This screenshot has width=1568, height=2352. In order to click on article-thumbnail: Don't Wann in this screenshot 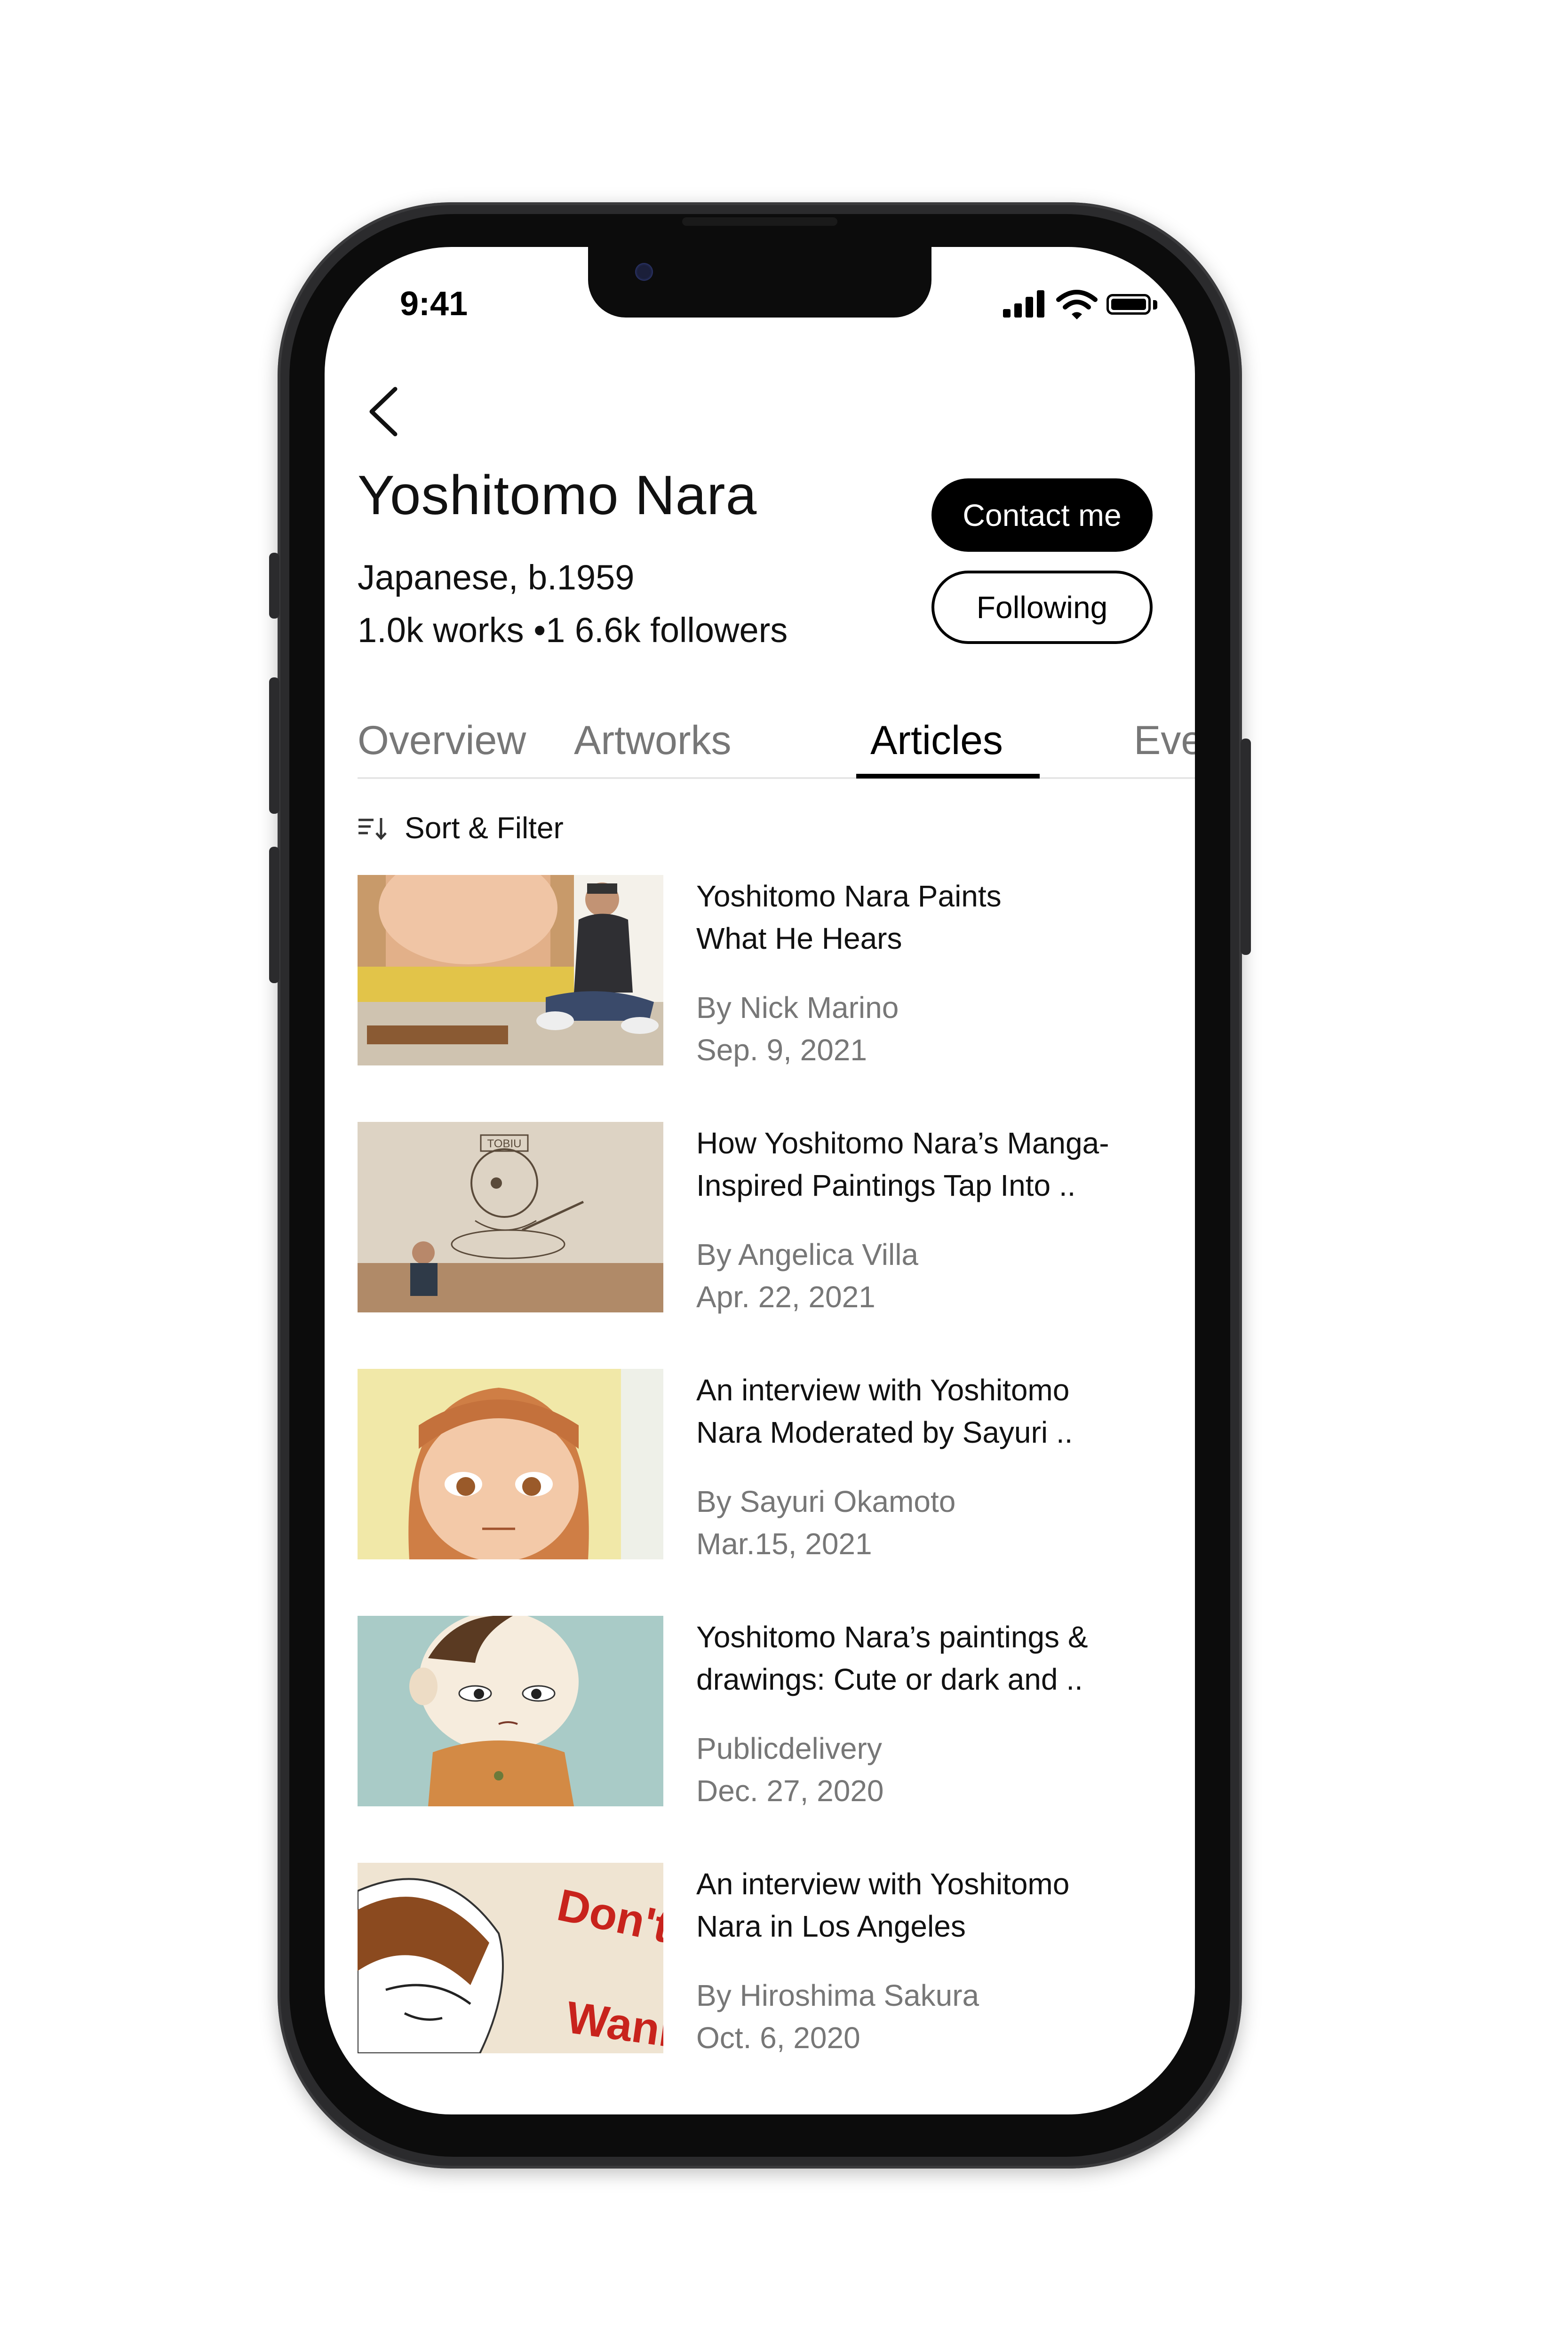, I will do `click(510, 1958)`.